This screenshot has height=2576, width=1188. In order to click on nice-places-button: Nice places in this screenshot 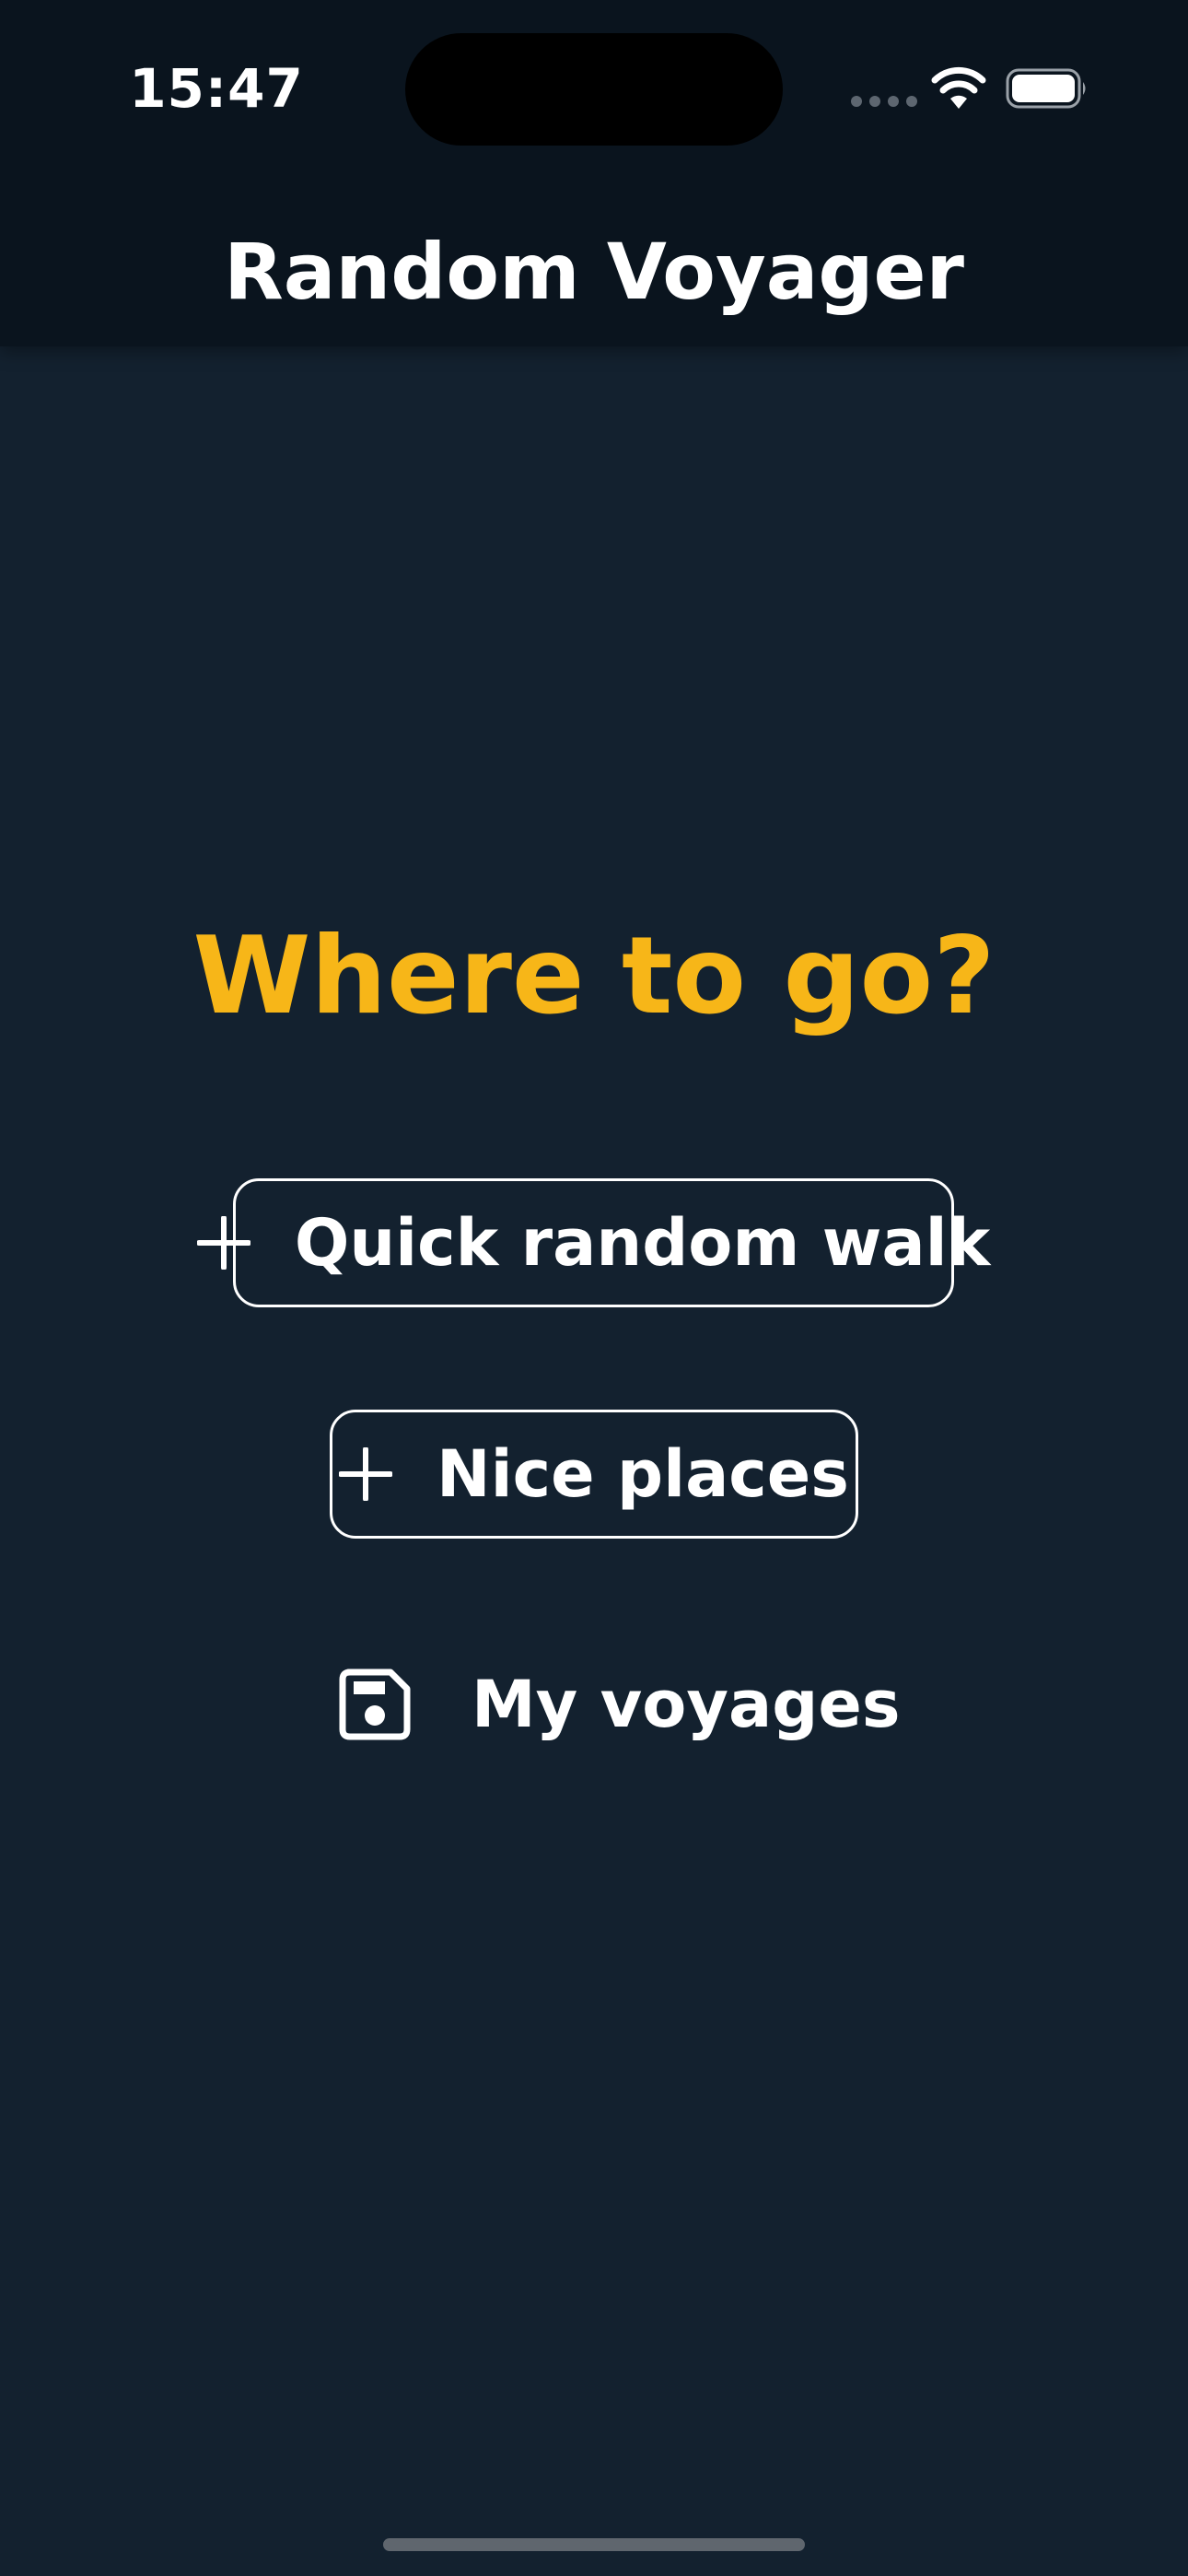, I will do `click(594, 1474)`.